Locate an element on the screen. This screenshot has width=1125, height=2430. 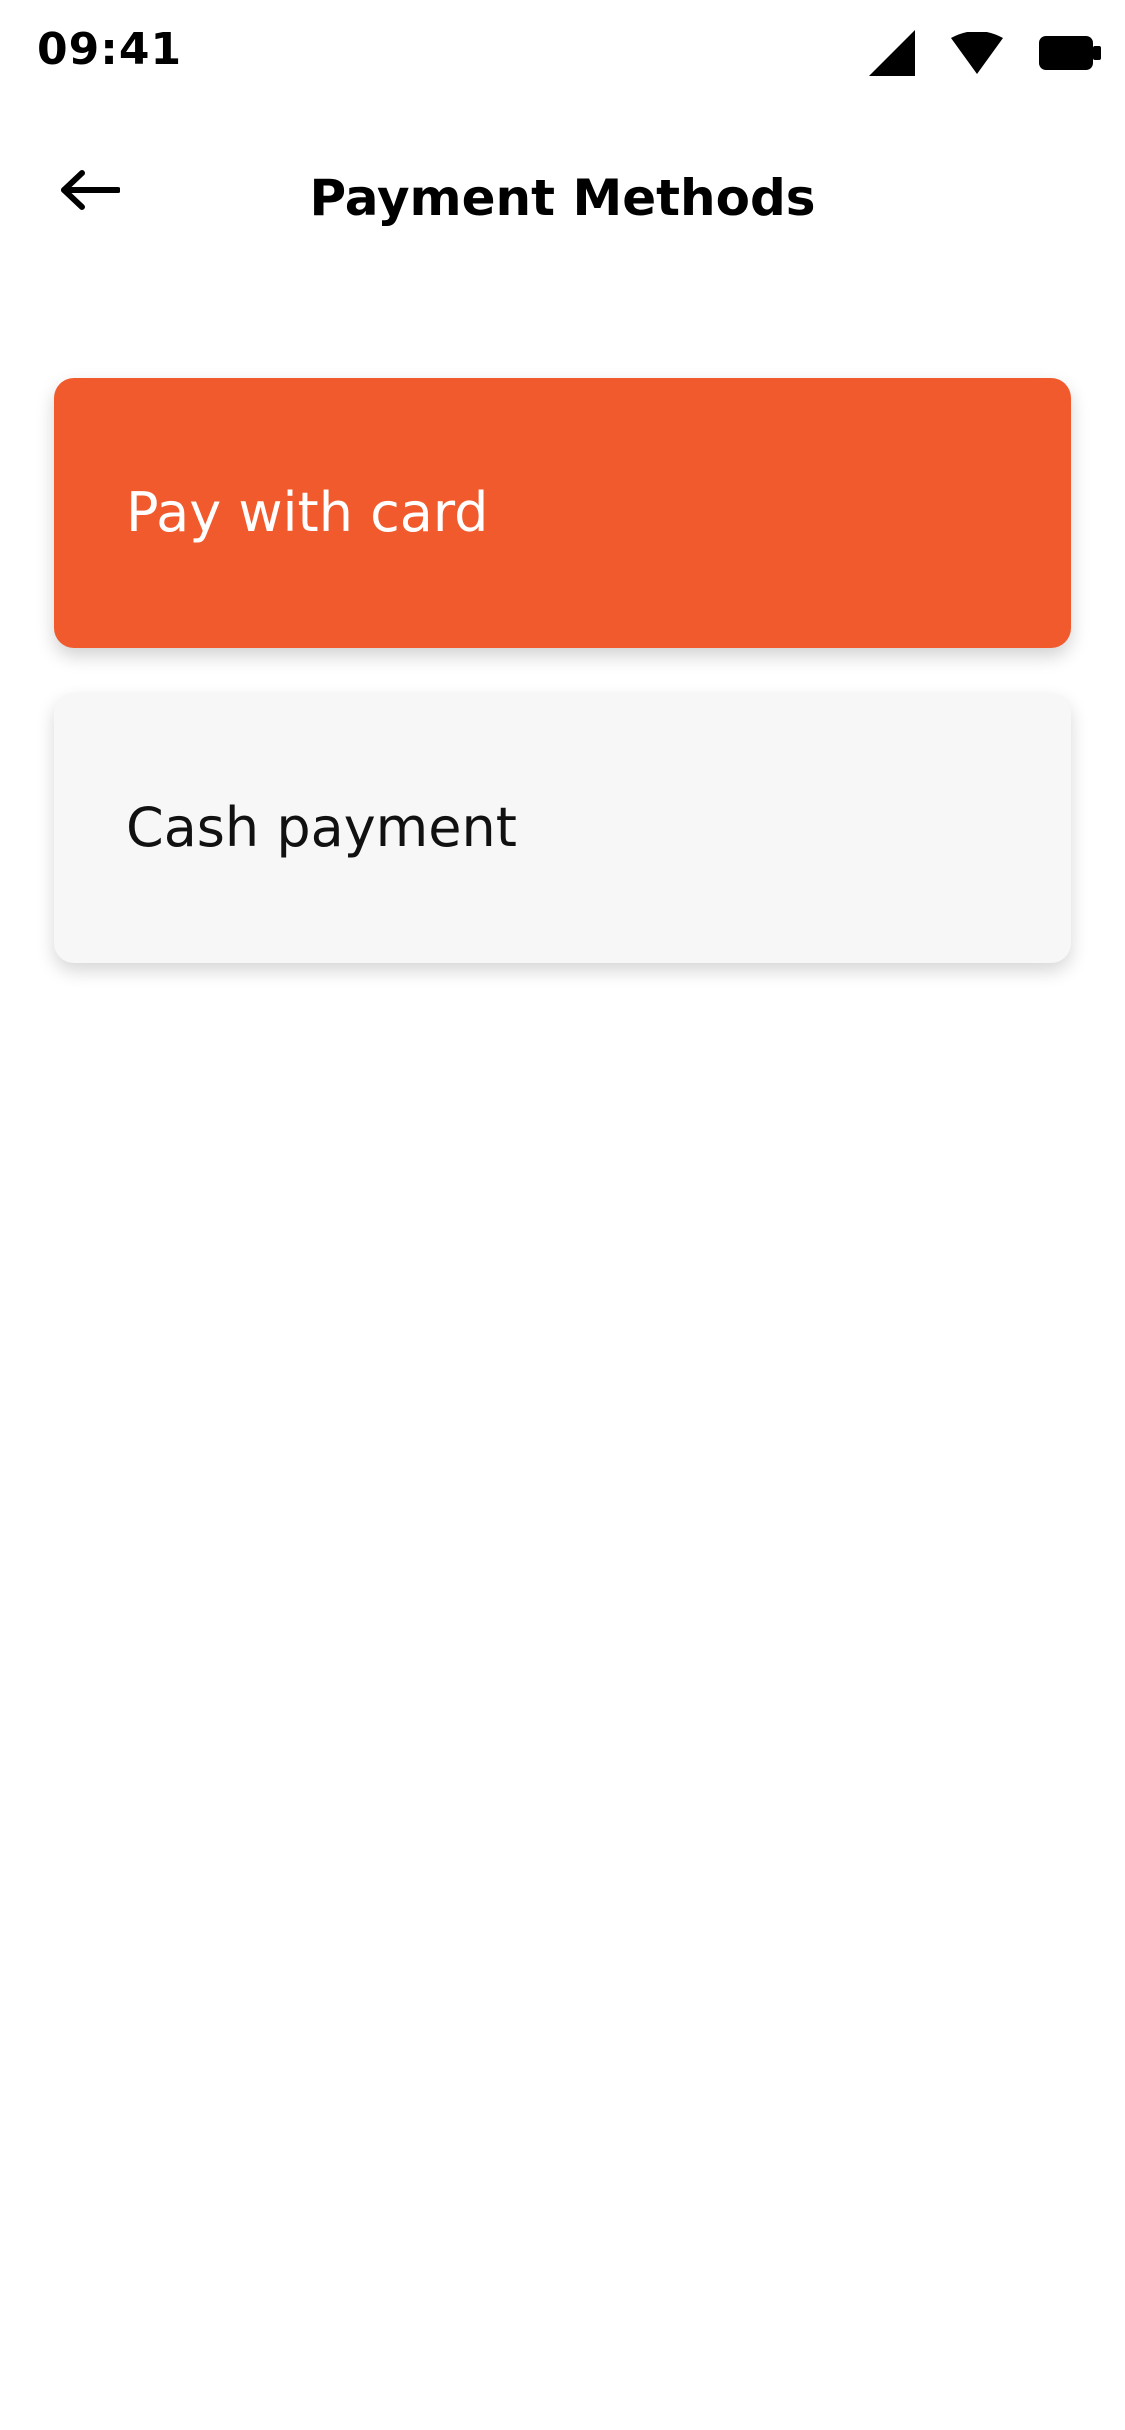
status-icons is located at coordinates (985, 53).